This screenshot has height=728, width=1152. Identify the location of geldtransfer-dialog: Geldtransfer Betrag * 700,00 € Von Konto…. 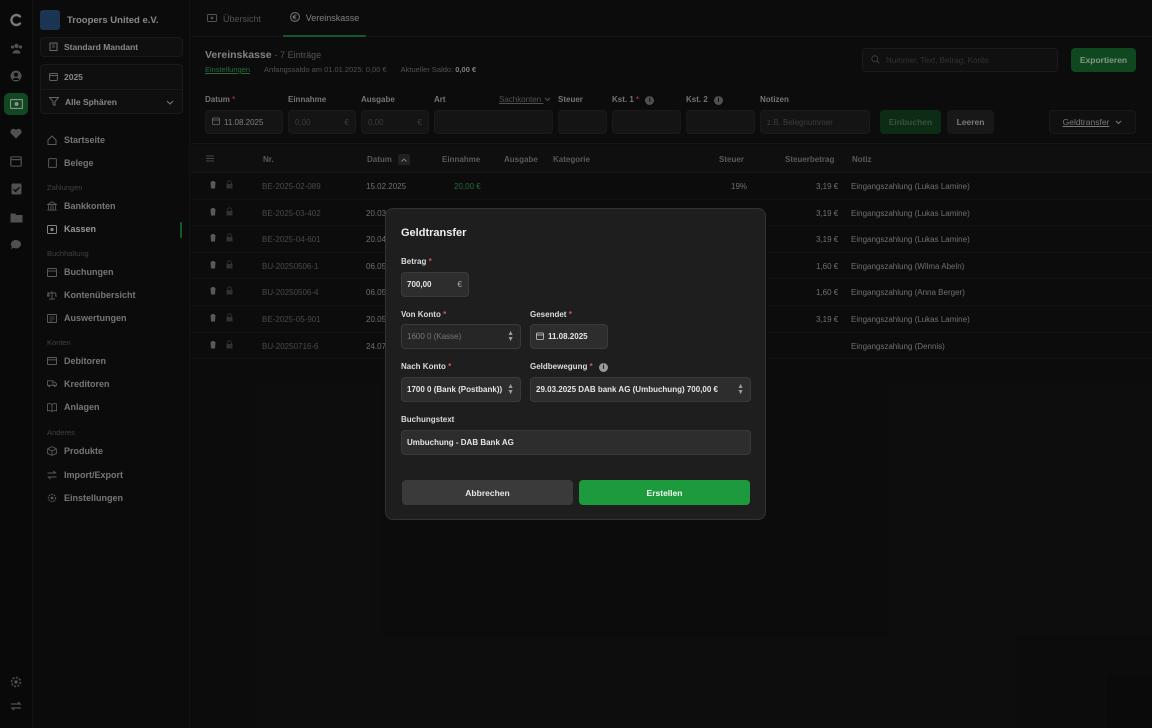
(575, 364).